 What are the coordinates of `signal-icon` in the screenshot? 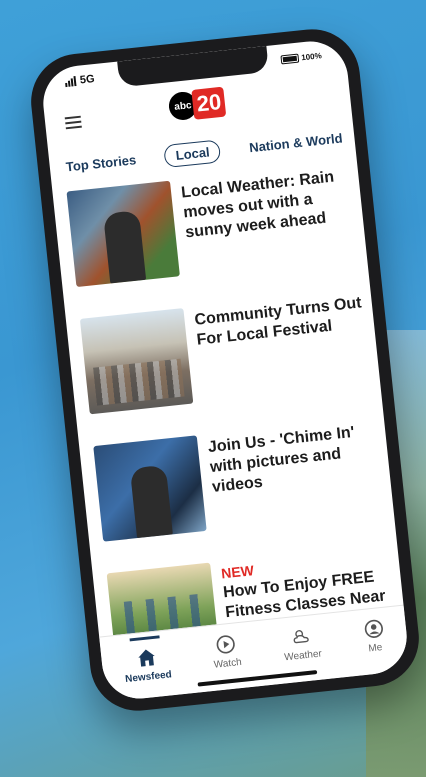 It's located at (71, 82).